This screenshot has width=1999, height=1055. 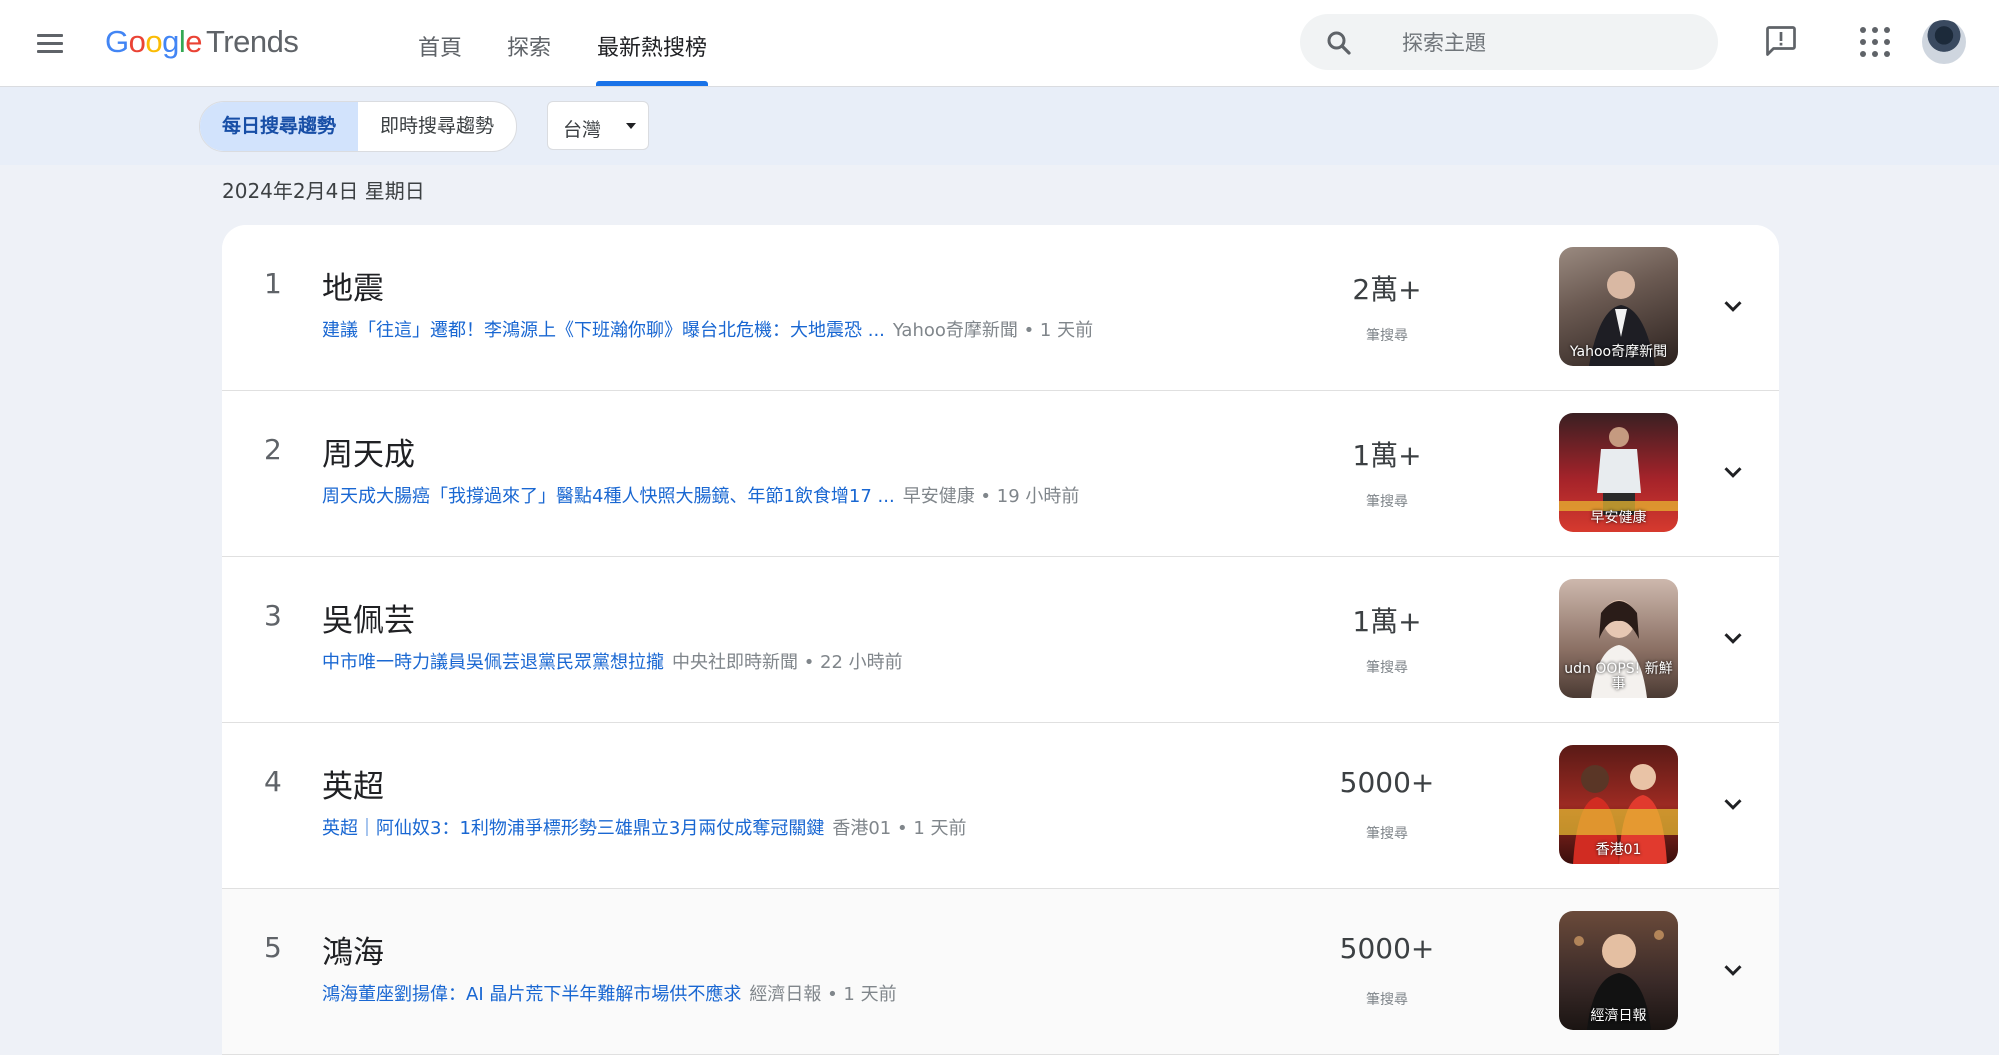 I want to click on trend-subline: 鴻海董座劉揚偉：AI 晶片荒下半年難解市場供不應求 經濟日報 • 1 天前, so click(x=609, y=993).